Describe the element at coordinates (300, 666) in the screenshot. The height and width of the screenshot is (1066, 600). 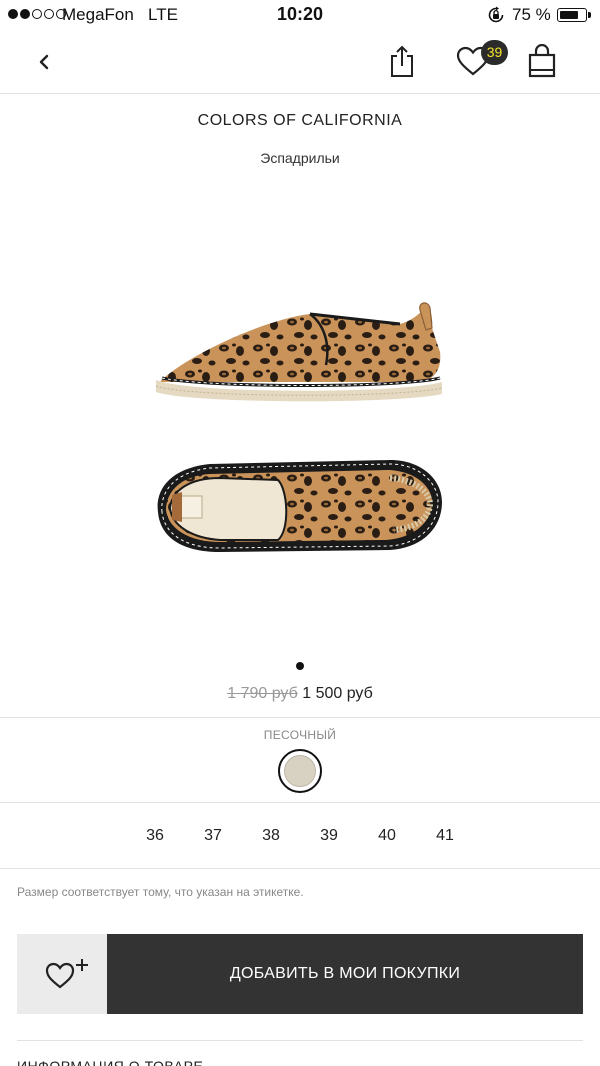
I see `image-pager-dot` at that location.